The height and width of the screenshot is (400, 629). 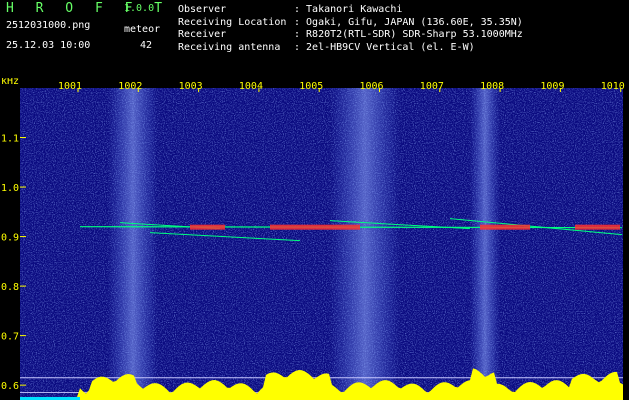 What do you see at coordinates (191, 86) in the screenshot?
I see `x-tick-label: 1003` at bounding box center [191, 86].